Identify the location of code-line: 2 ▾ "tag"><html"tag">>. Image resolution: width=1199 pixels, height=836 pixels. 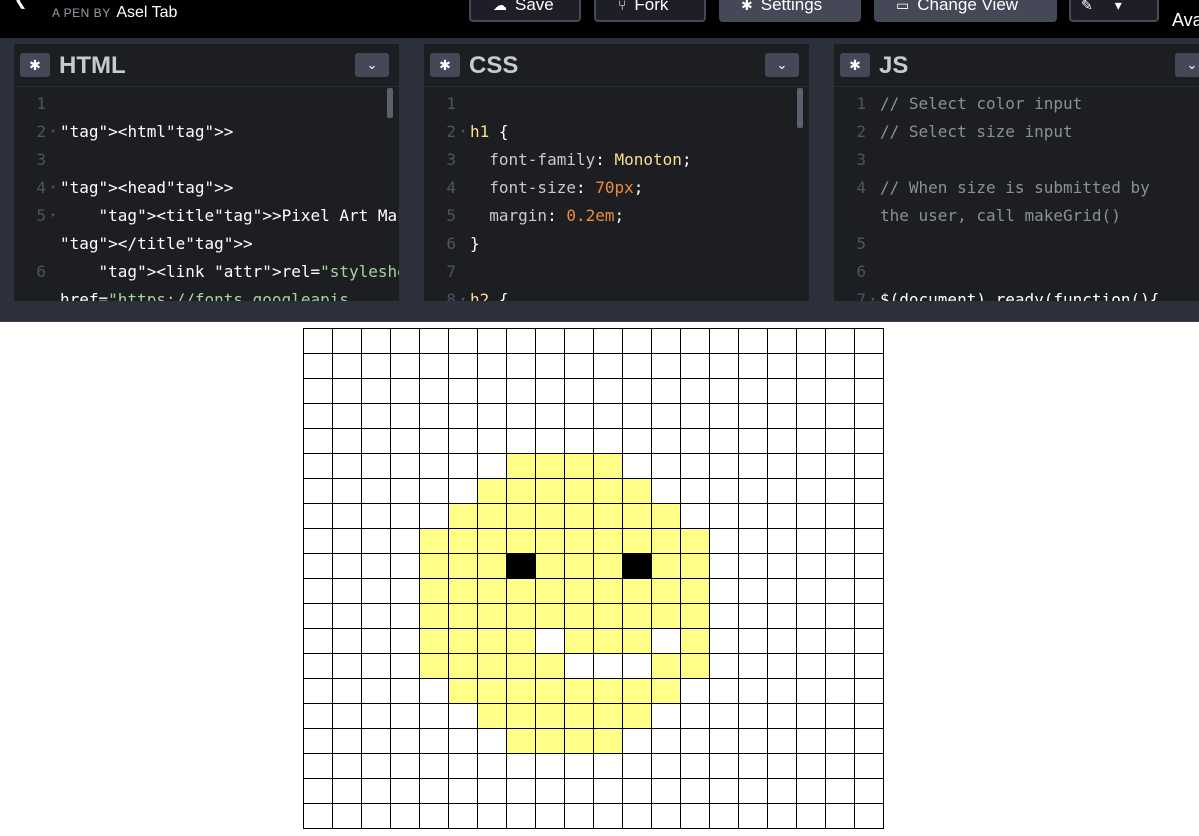
(206, 132).